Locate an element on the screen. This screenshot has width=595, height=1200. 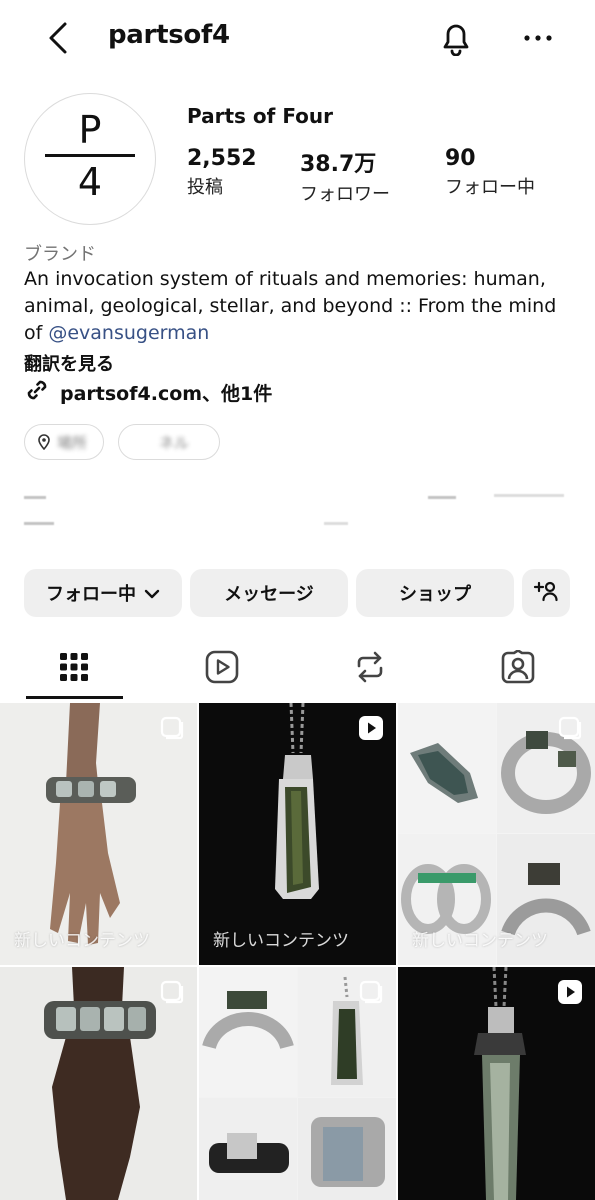
tab-grid is located at coordinates (74, 669).